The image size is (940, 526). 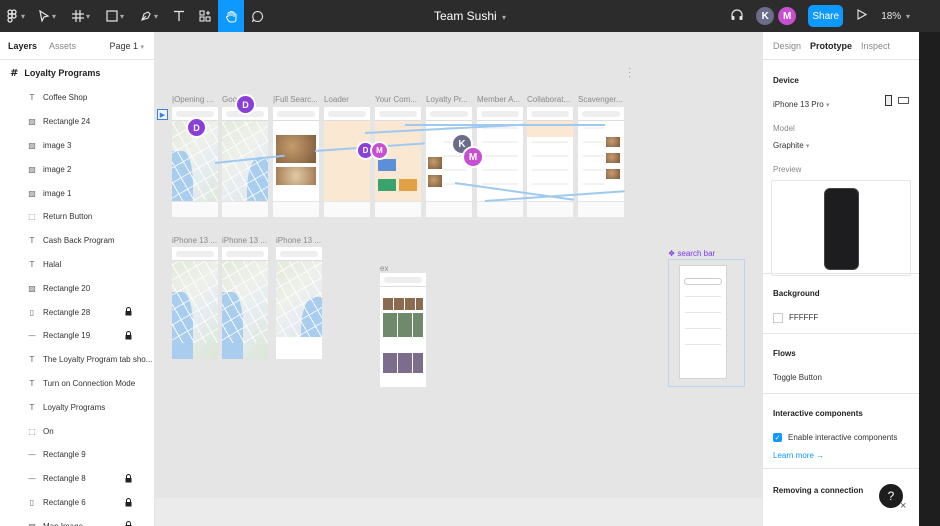 I want to click on layer-label: Return Button, so click(x=68, y=217).